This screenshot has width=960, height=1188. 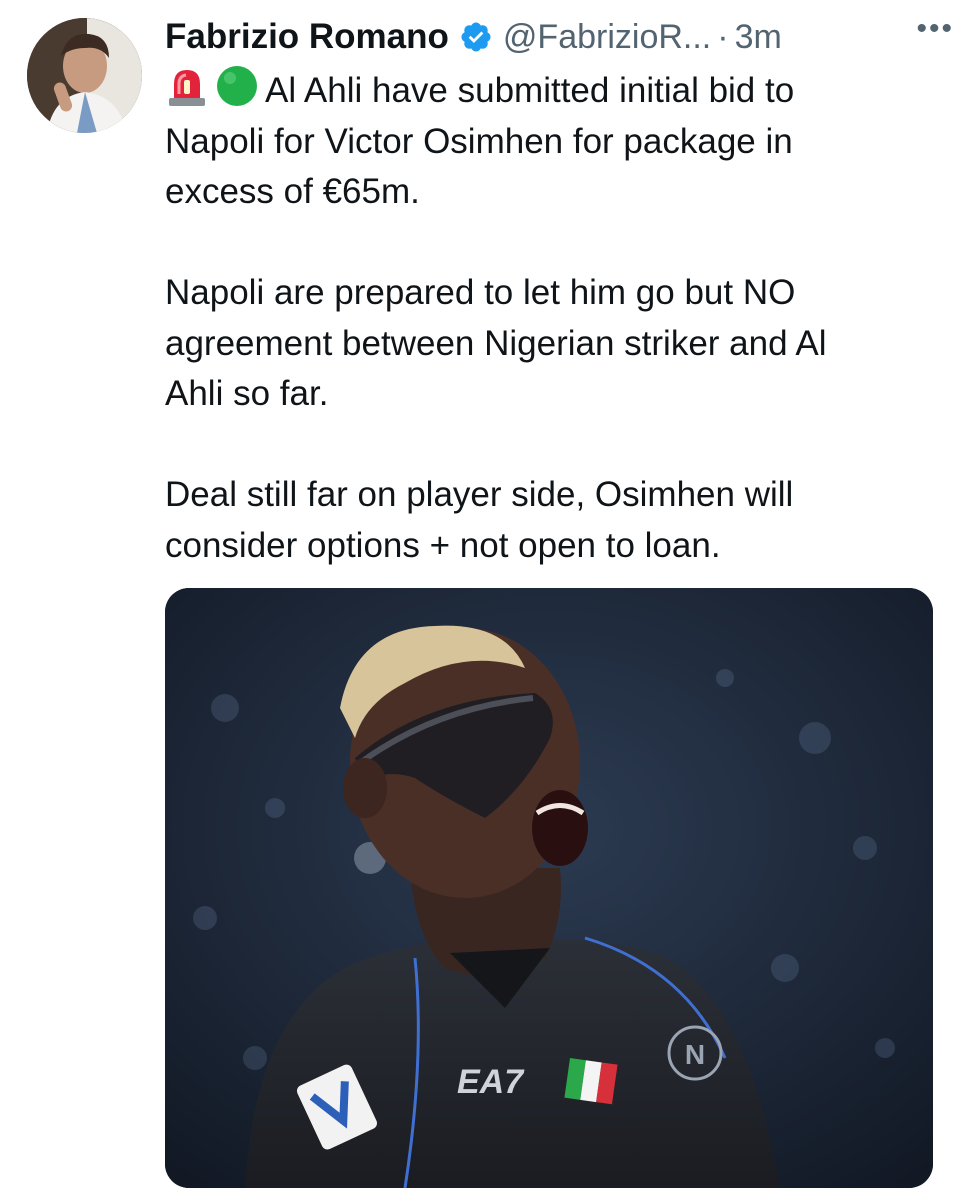 What do you see at coordinates (758, 37) in the screenshot?
I see `timestamp: 3m` at bounding box center [758, 37].